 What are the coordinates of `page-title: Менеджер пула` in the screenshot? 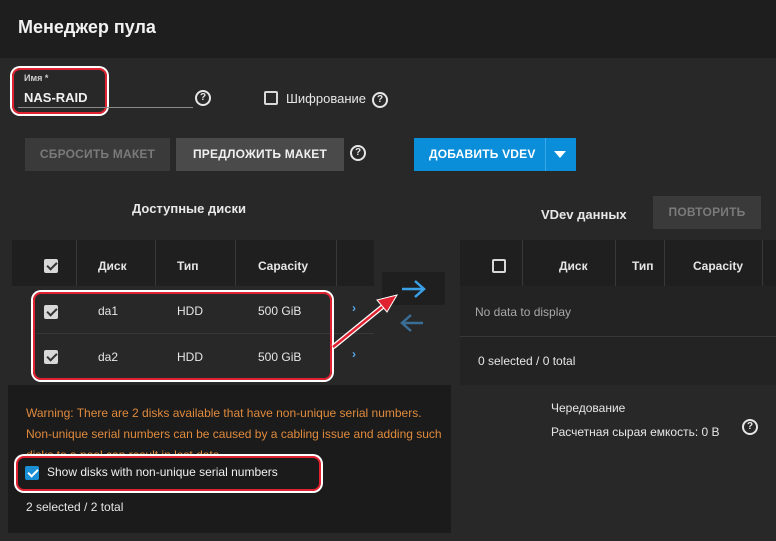 It's located at (87, 27).